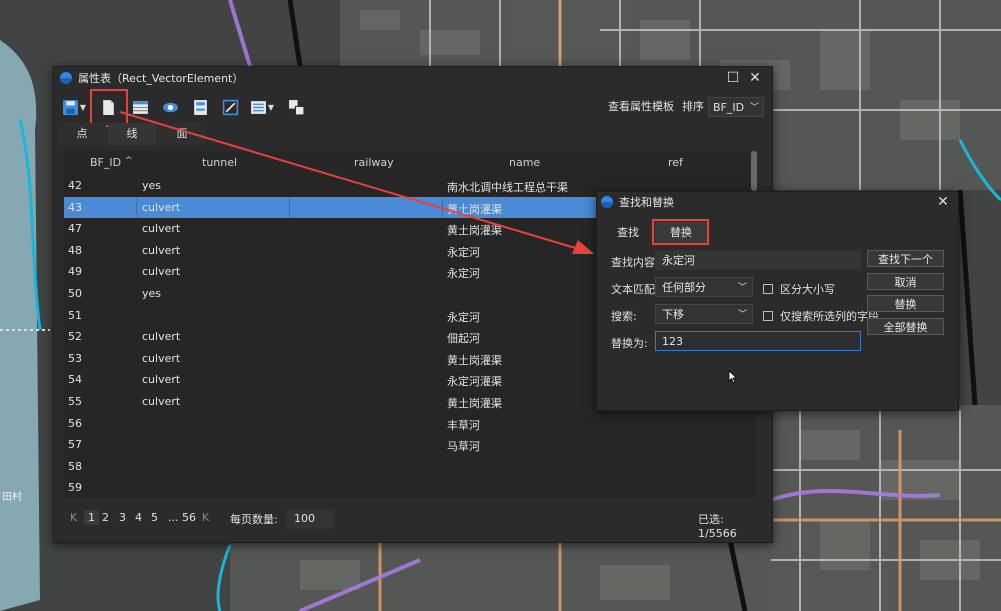 This screenshot has height=611, width=1001. I want to click on tab-find: 查找, so click(628, 233).